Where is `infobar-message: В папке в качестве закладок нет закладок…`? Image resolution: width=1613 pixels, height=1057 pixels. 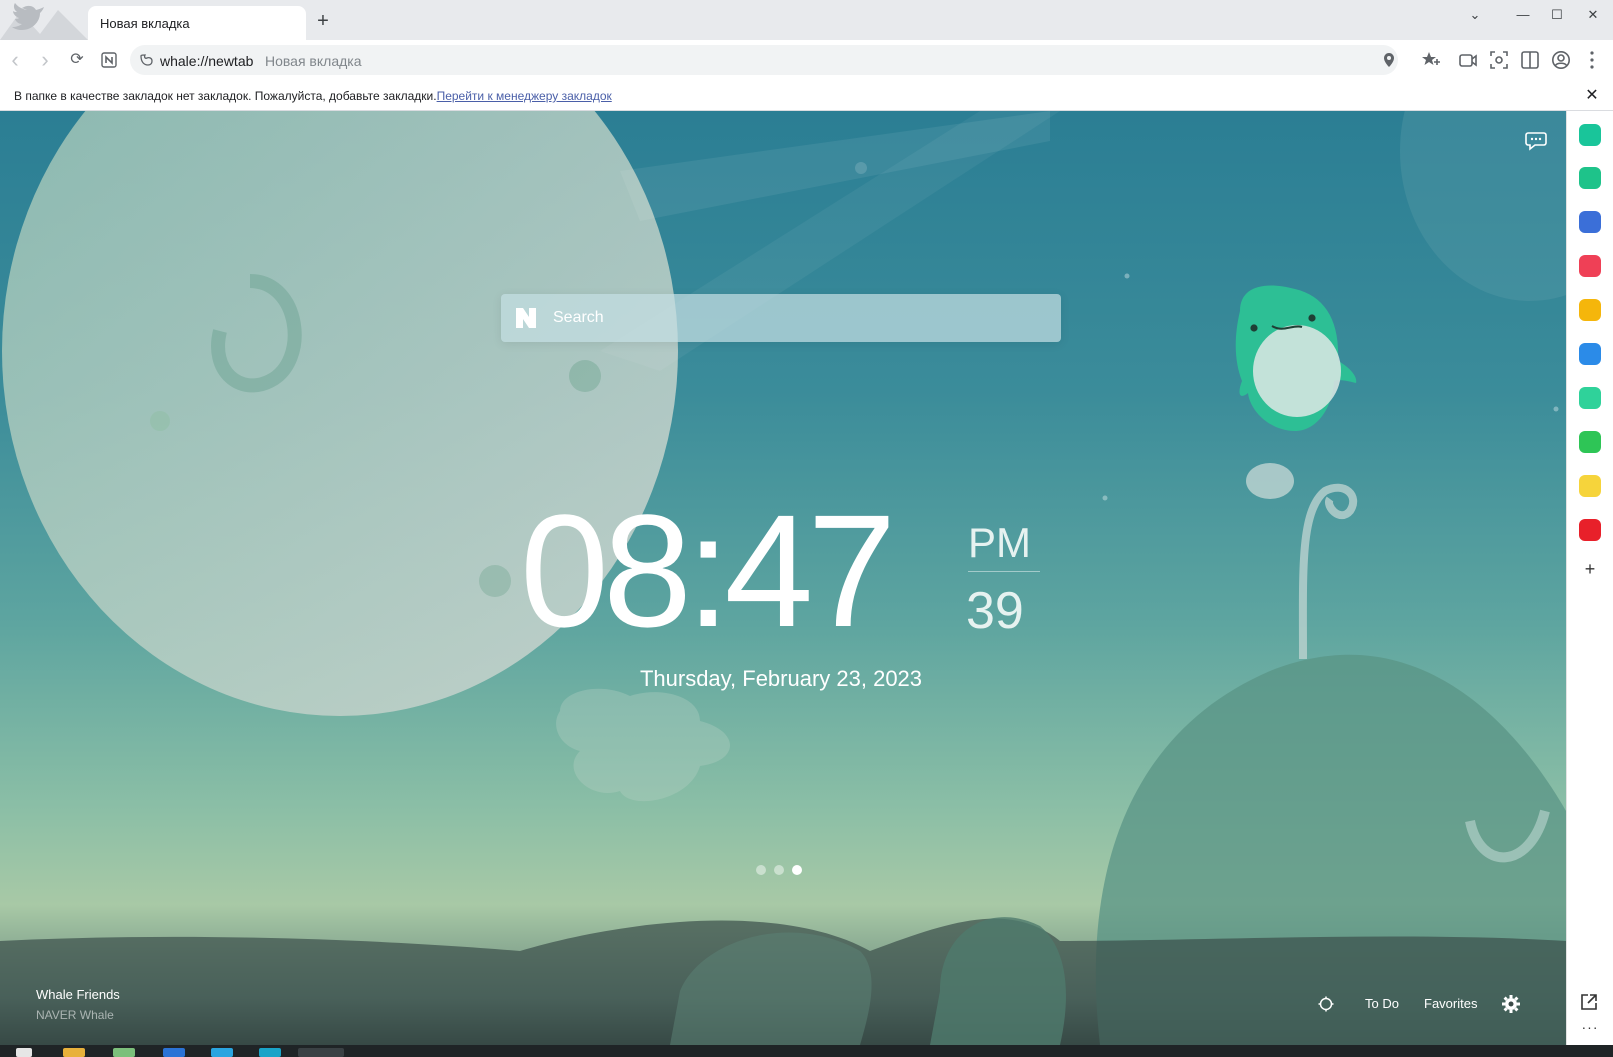 infobar-message: В папке в качестве закладок нет закладок… is located at coordinates (225, 96).